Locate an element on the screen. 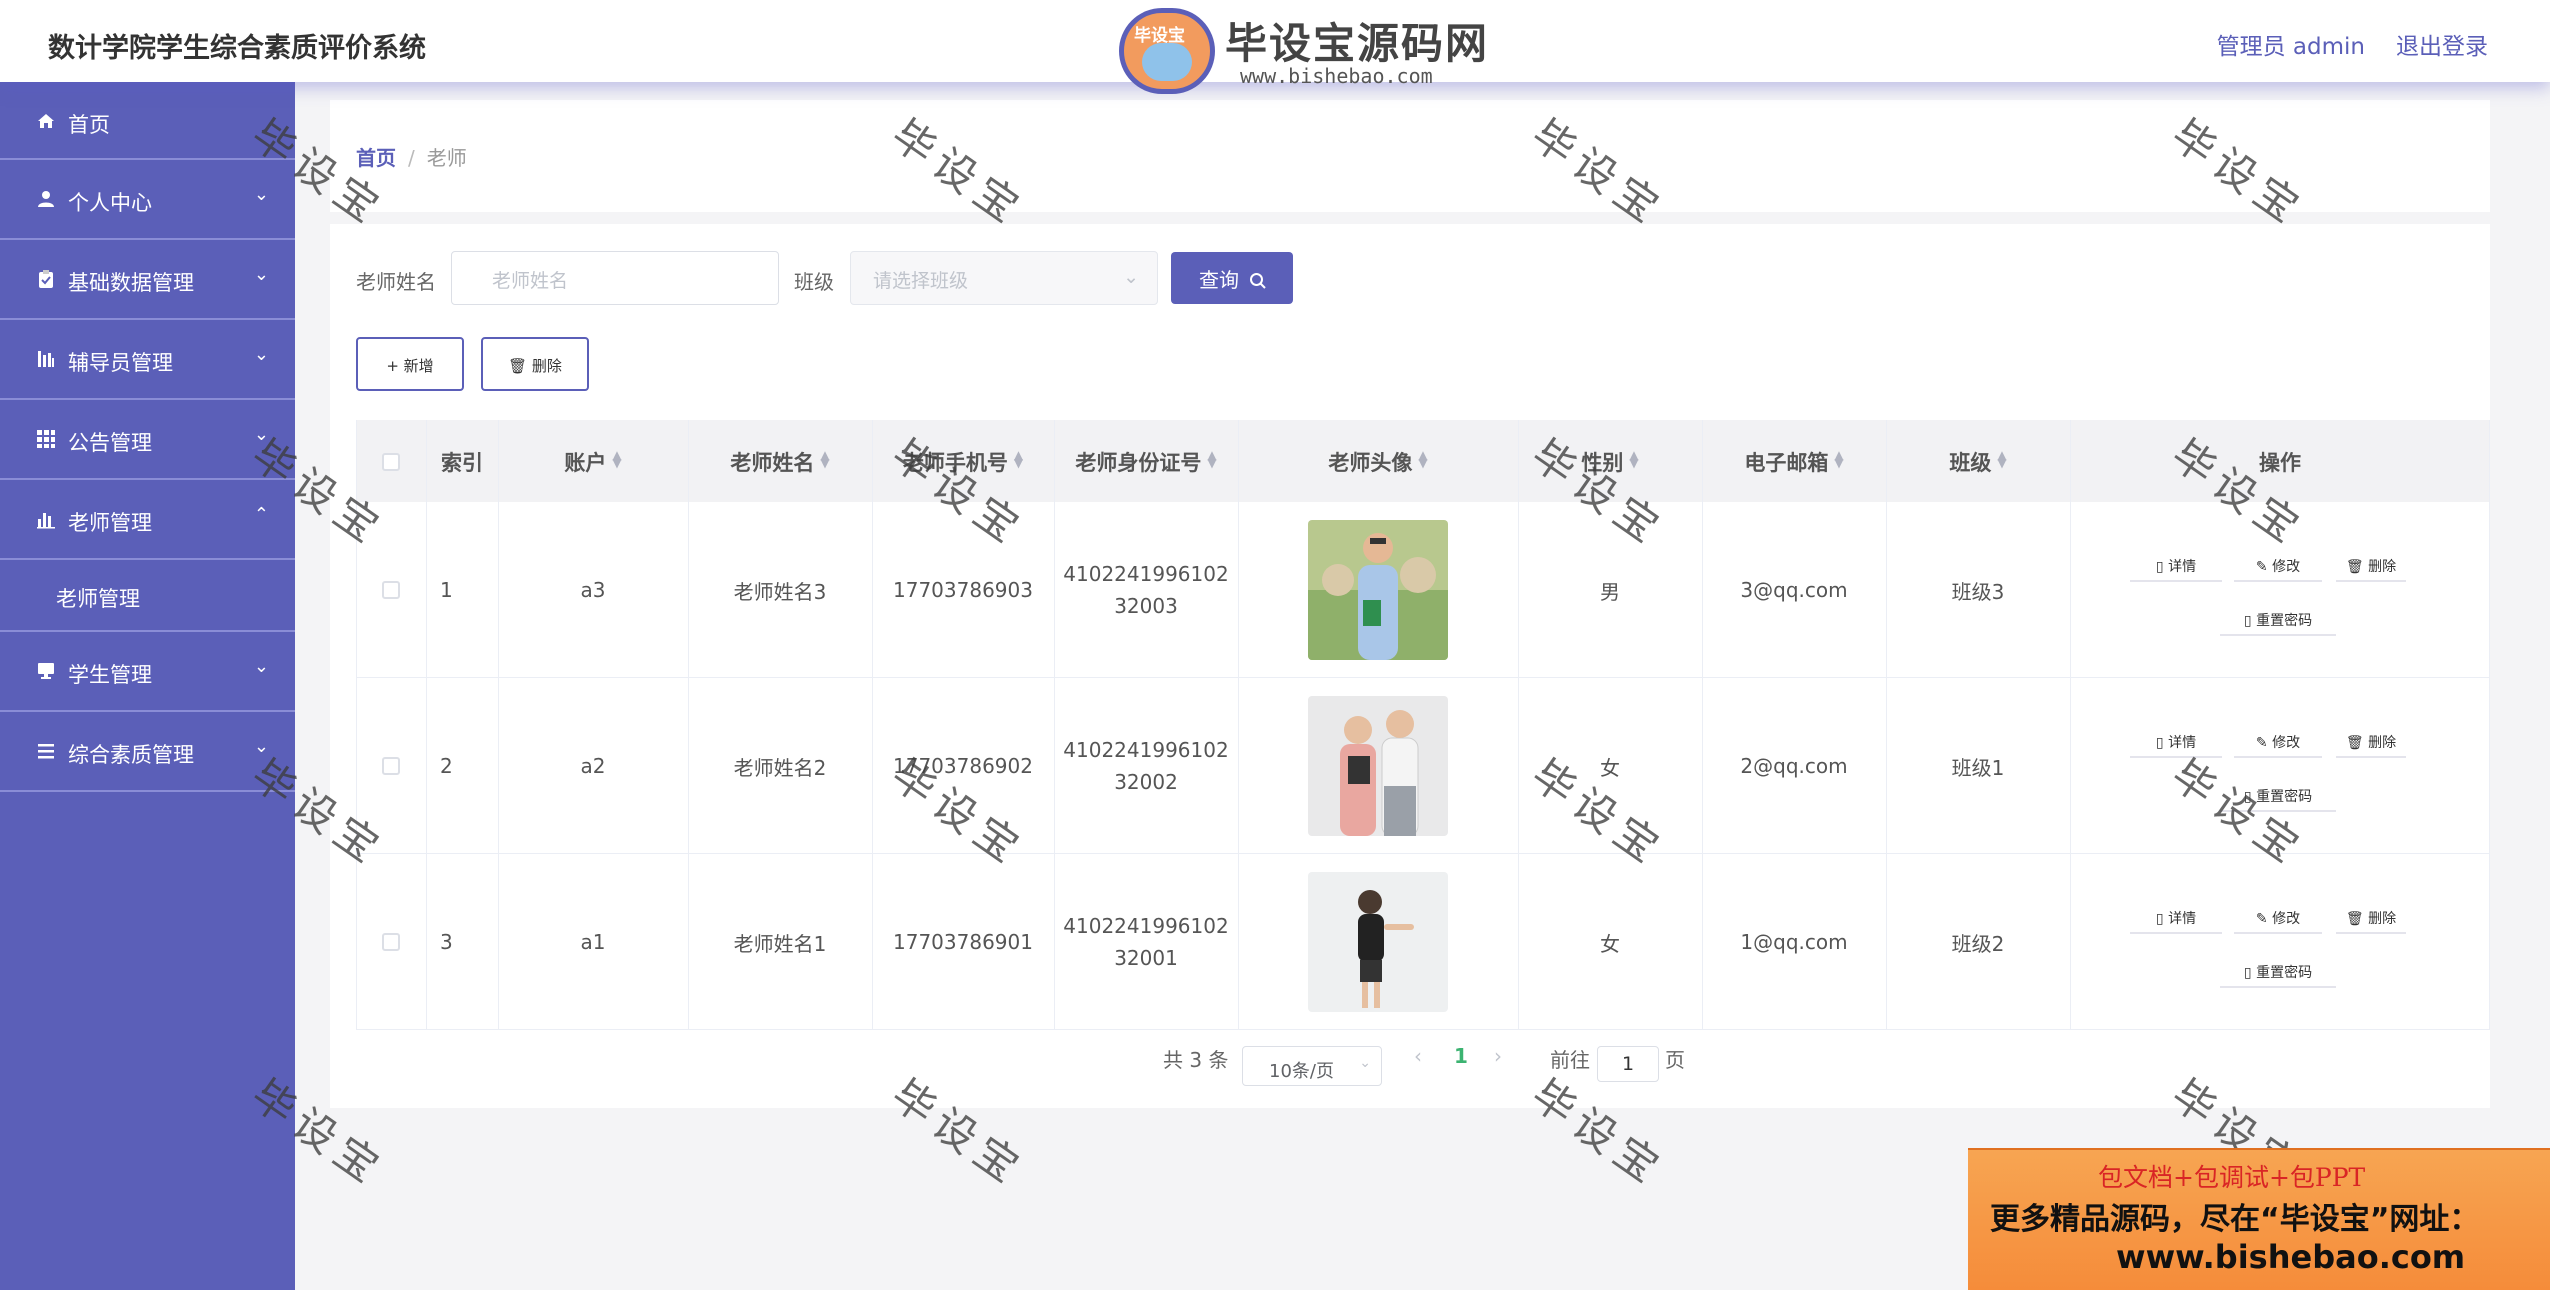  cell-teacher-phone: 17703786903 is located at coordinates (963, 590).